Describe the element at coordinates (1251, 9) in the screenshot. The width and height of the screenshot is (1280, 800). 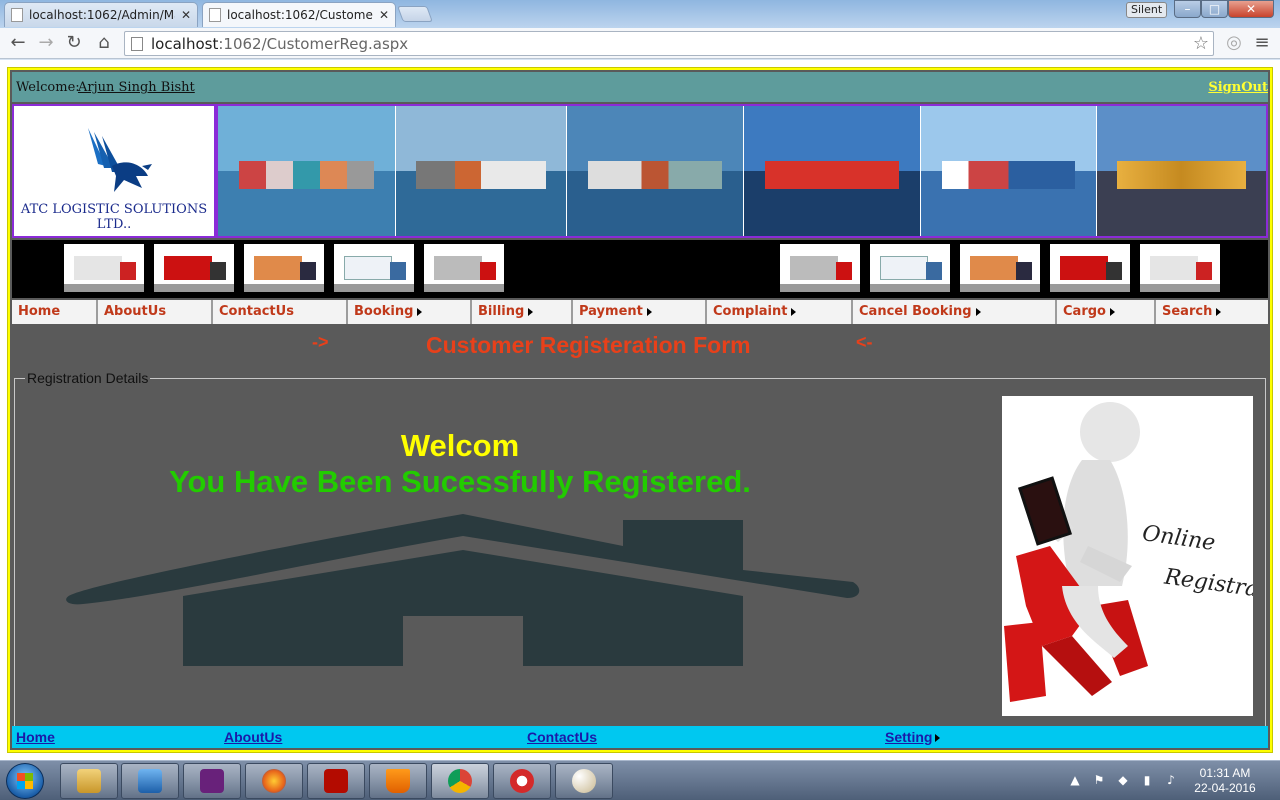
I see `close-window-button: ✕` at that location.